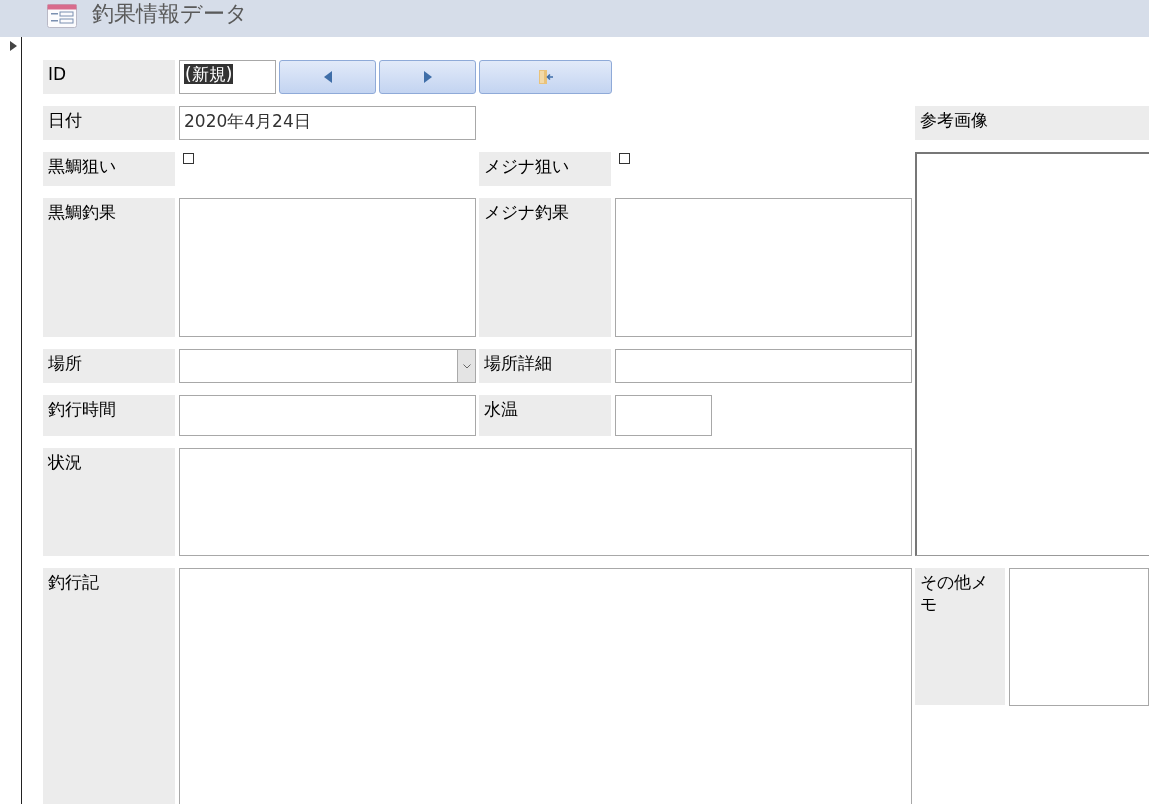  What do you see at coordinates (1032, 123) in the screenshot?
I see `field-label: 参考画像` at bounding box center [1032, 123].